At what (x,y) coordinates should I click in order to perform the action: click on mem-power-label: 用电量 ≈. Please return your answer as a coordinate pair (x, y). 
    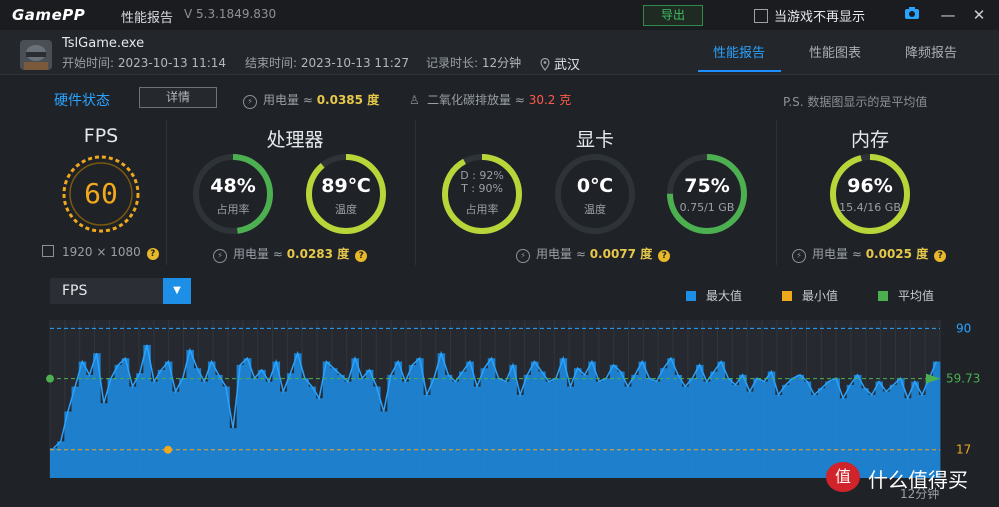
    Looking at the image, I should click on (837, 254).